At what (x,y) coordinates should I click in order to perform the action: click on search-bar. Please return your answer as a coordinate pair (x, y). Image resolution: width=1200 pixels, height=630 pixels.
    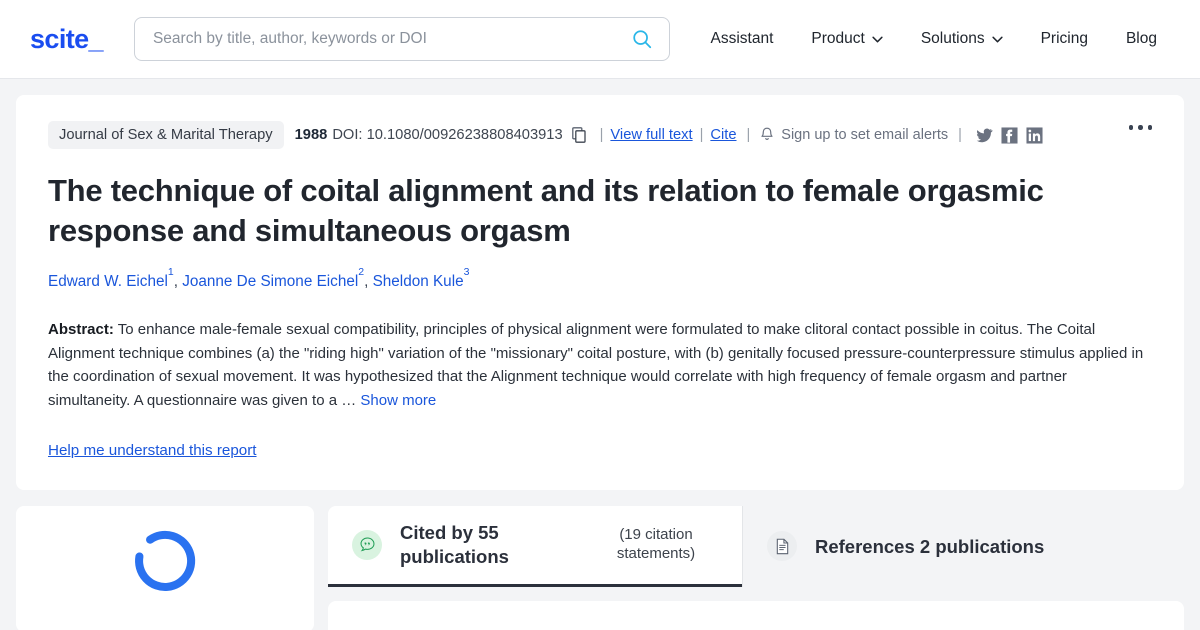
    Looking at the image, I should click on (401, 39).